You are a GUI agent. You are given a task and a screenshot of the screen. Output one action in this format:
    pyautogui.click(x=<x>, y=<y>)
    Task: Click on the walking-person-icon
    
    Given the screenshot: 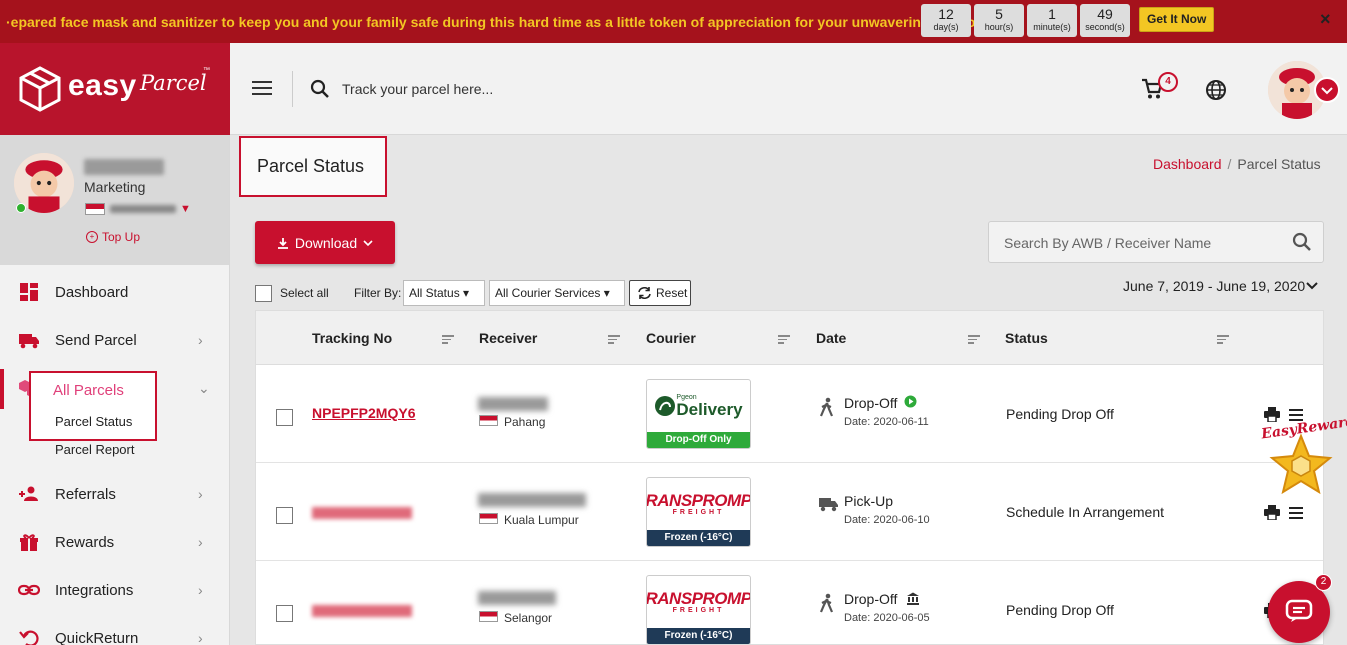 What is the action you would take?
    pyautogui.click(x=826, y=603)
    